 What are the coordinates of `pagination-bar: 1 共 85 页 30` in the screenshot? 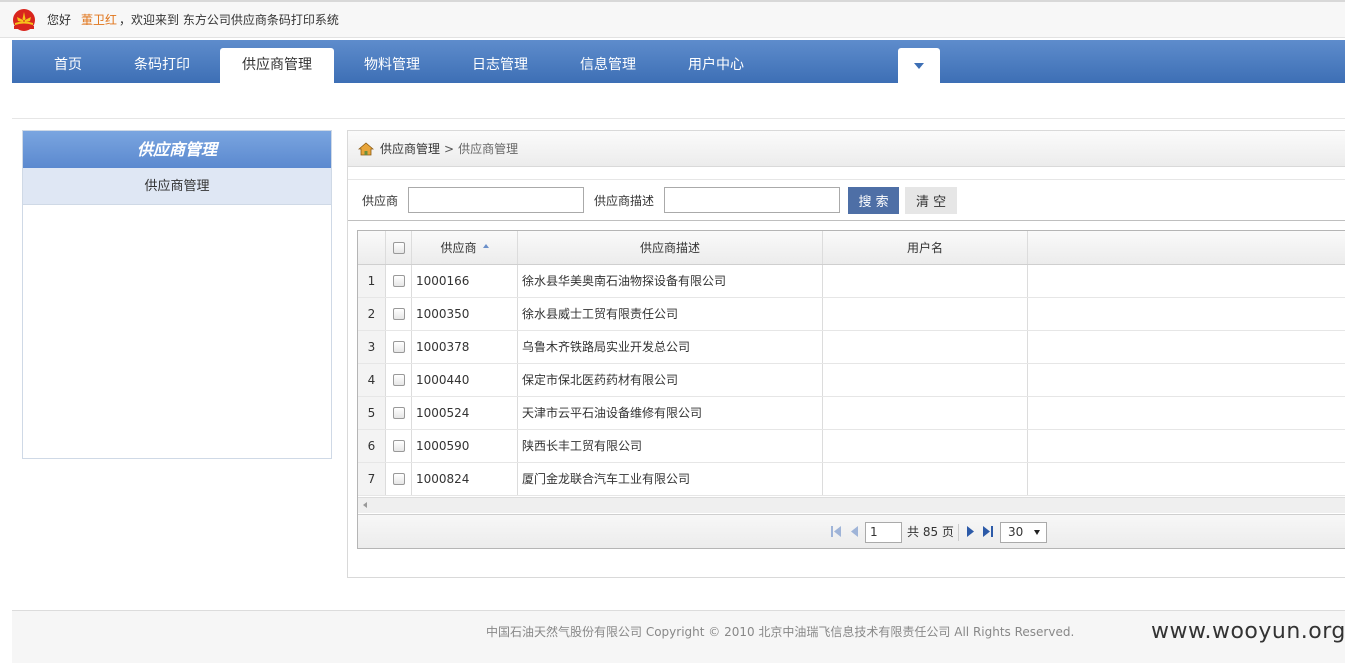 It's located at (851, 531).